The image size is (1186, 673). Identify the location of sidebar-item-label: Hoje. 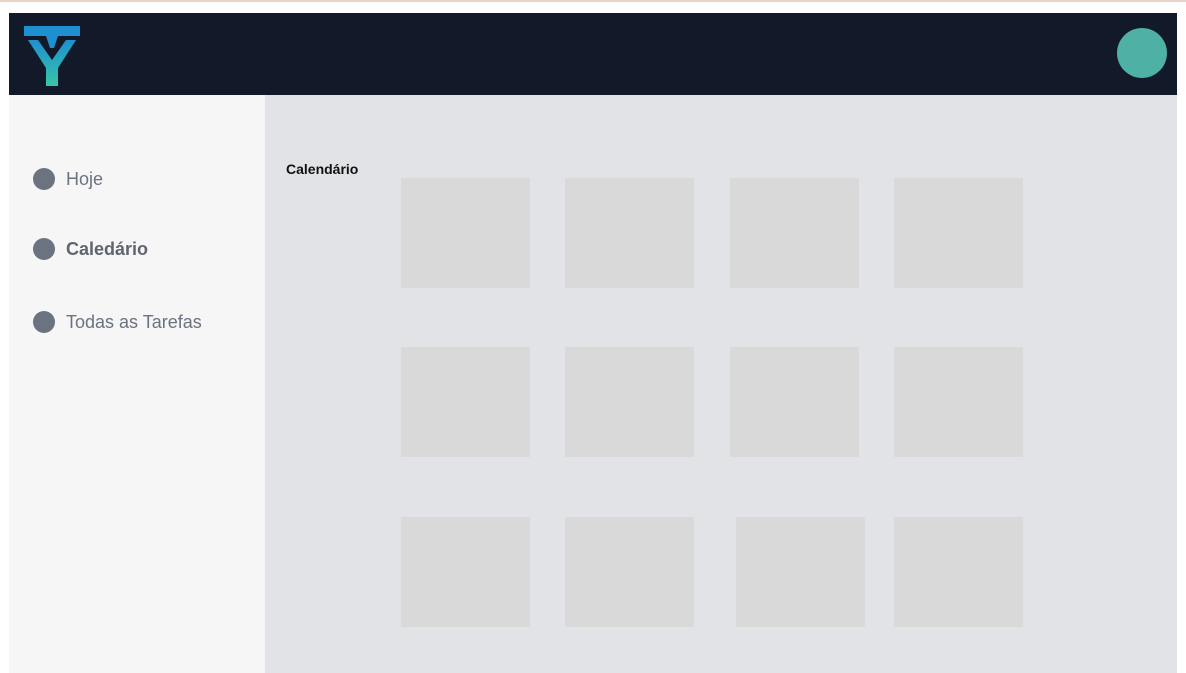
(85, 178).